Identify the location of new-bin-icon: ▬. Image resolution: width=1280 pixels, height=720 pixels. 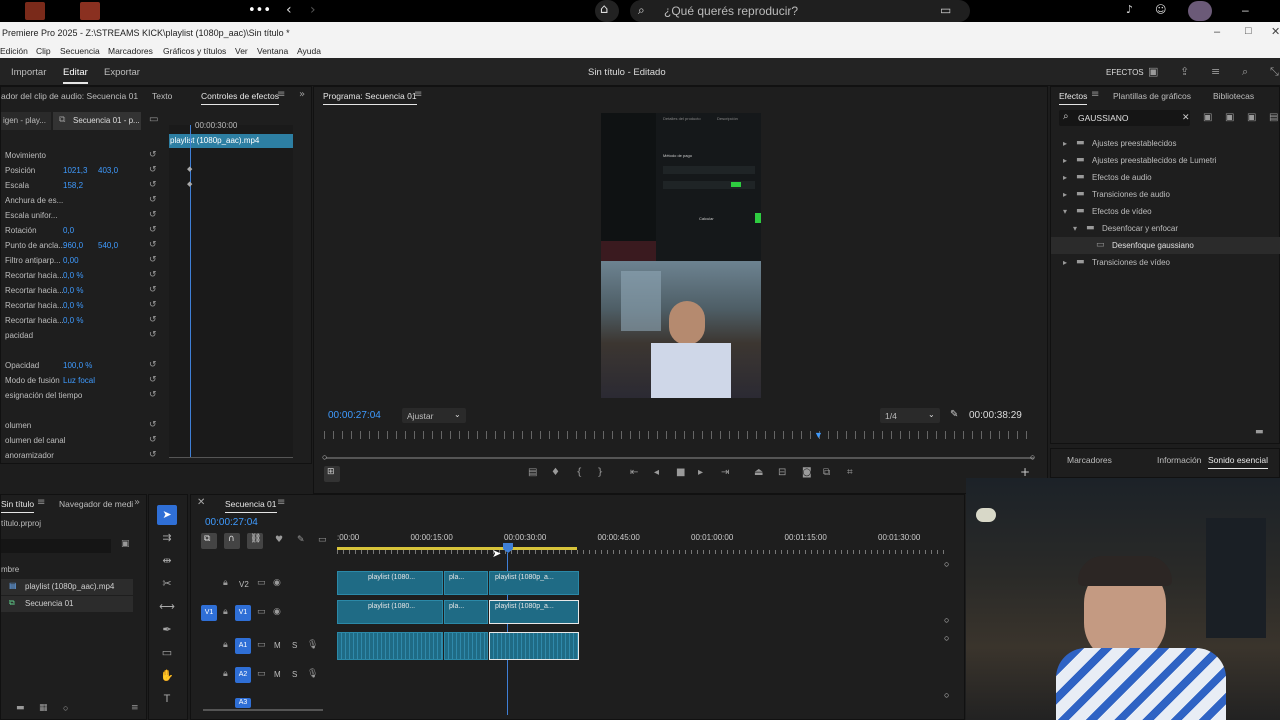
(1259, 432).